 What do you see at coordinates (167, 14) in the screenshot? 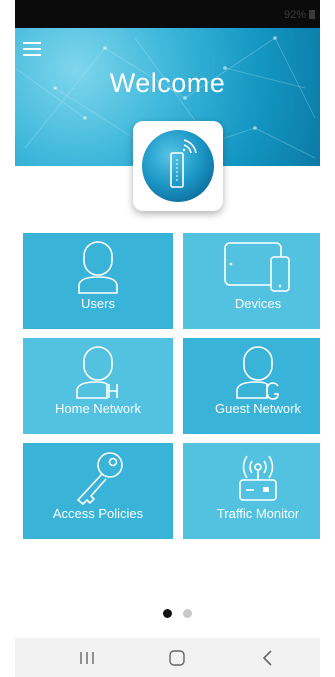
I see `status-bar: 92%` at bounding box center [167, 14].